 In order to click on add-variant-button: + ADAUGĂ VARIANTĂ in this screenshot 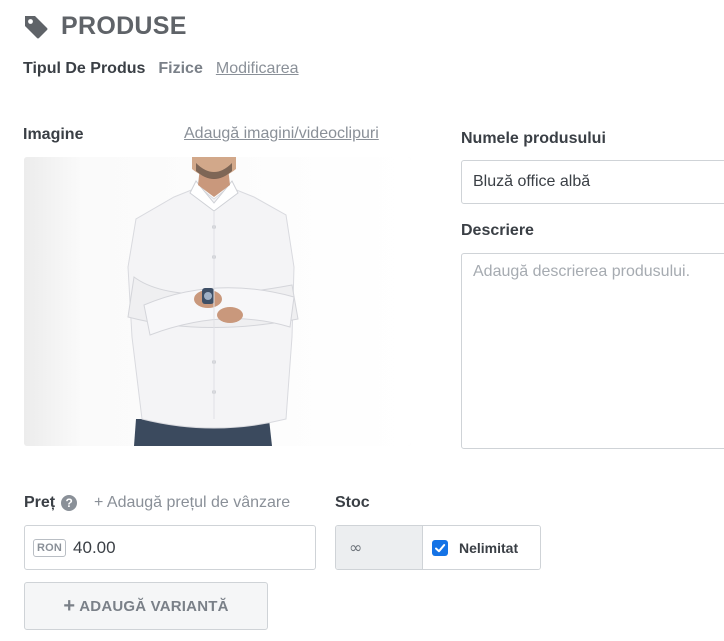, I will do `click(146, 606)`.